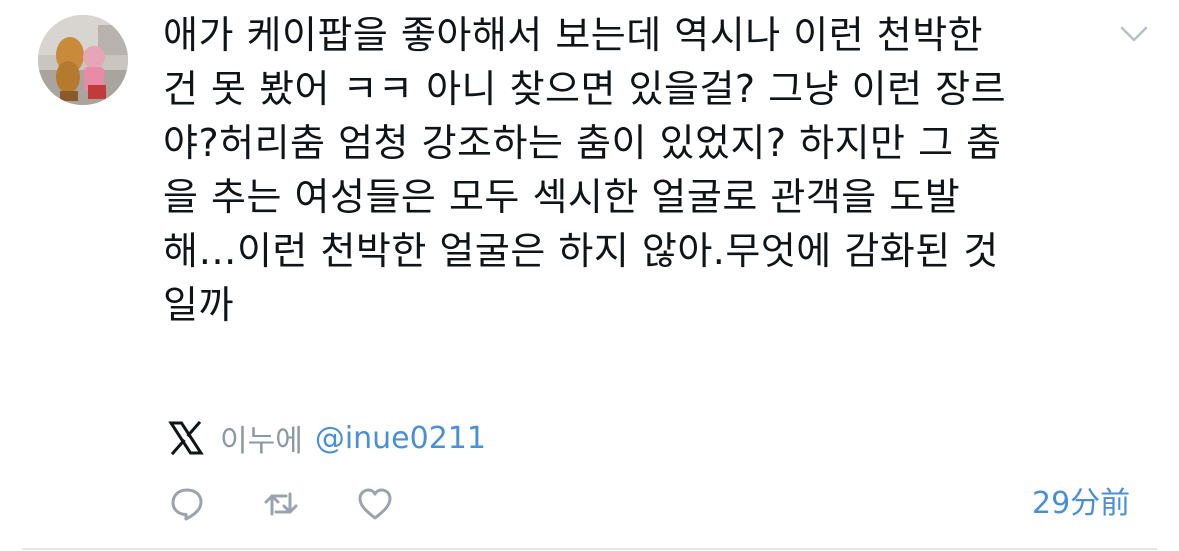  Describe the element at coordinates (186, 438) in the screenshot. I see `x-logo-icon` at that location.